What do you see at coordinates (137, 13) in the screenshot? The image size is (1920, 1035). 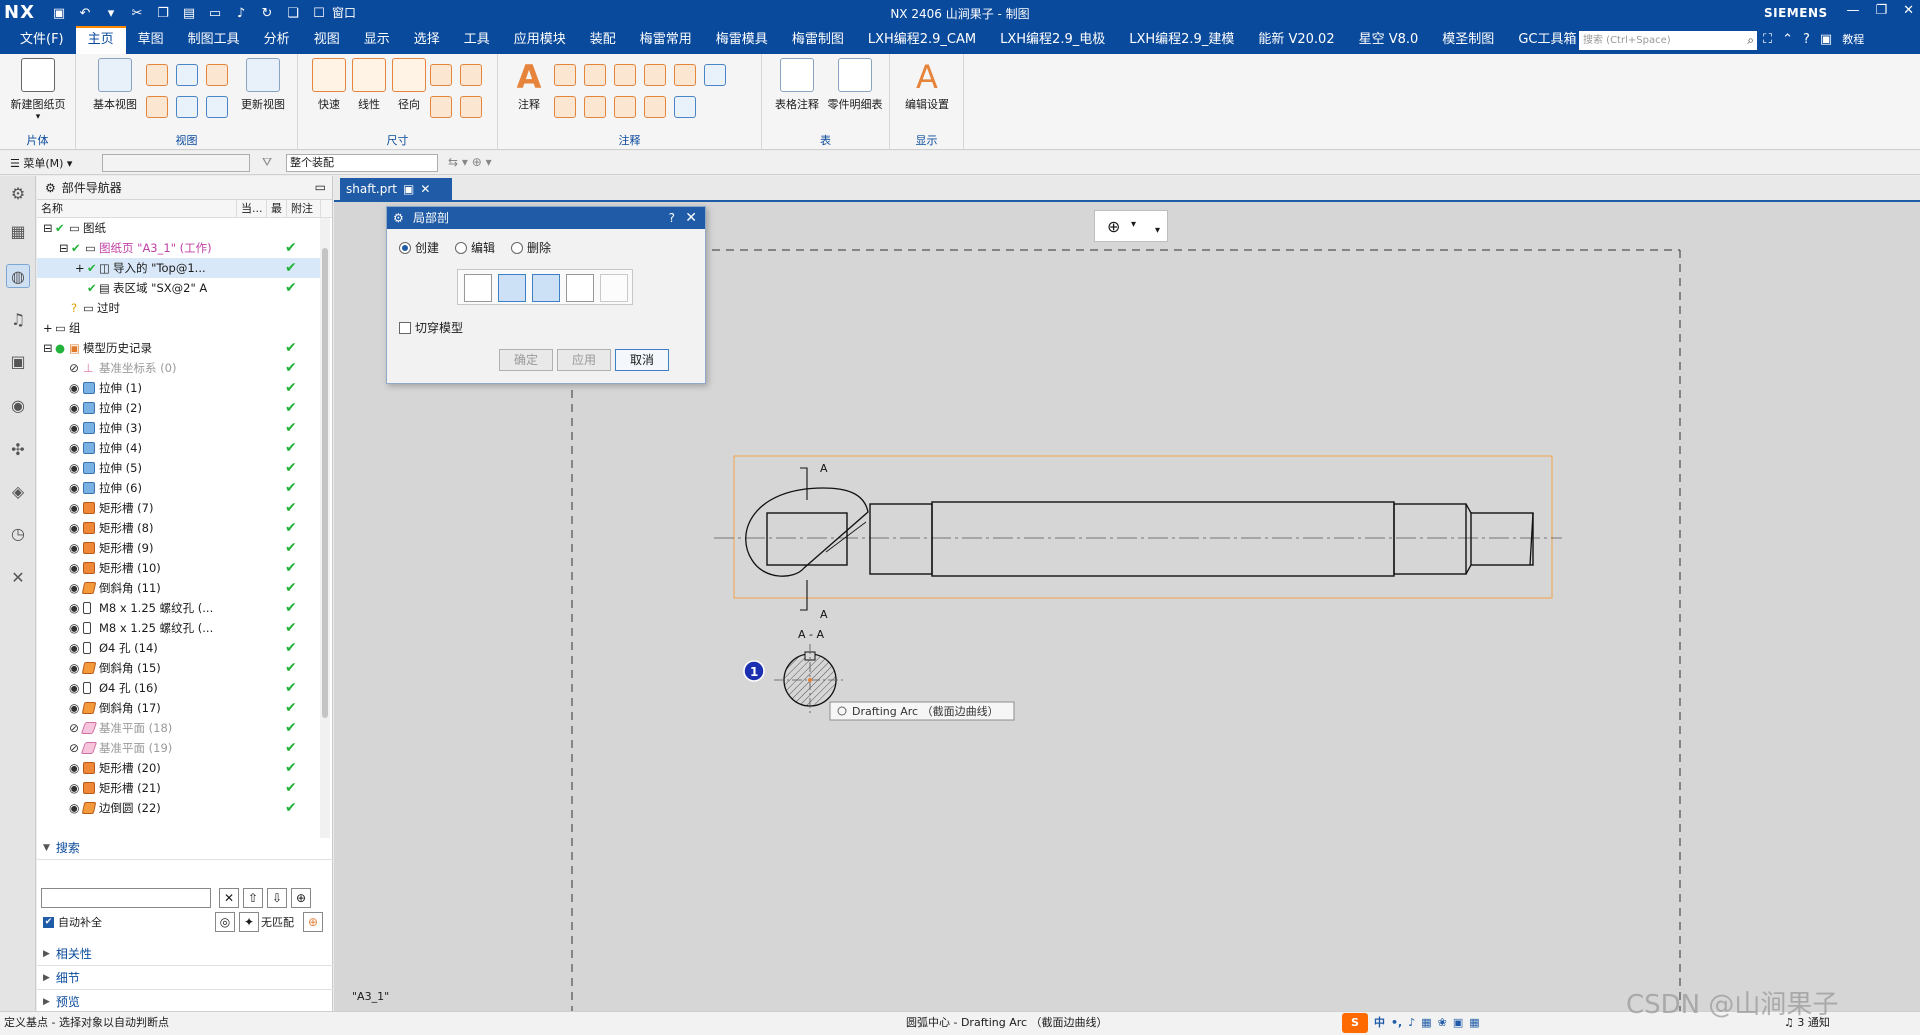 I see `cut-icon: ✂` at bounding box center [137, 13].